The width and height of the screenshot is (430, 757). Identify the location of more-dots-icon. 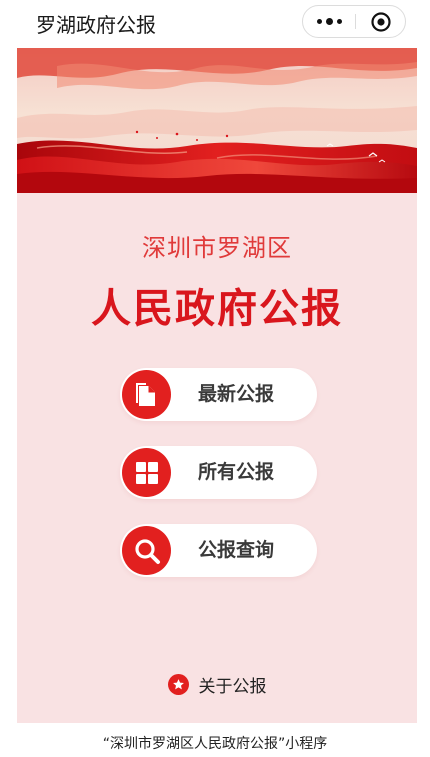
(329, 21).